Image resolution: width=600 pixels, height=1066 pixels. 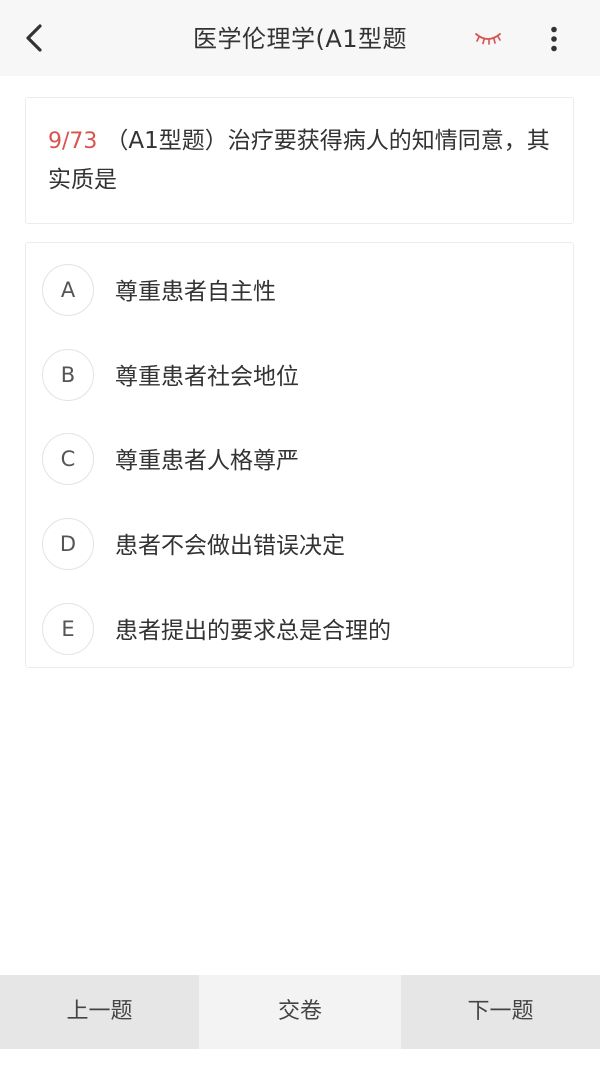 I want to click on option-text: 尊重患者人格尊严, so click(x=207, y=461).